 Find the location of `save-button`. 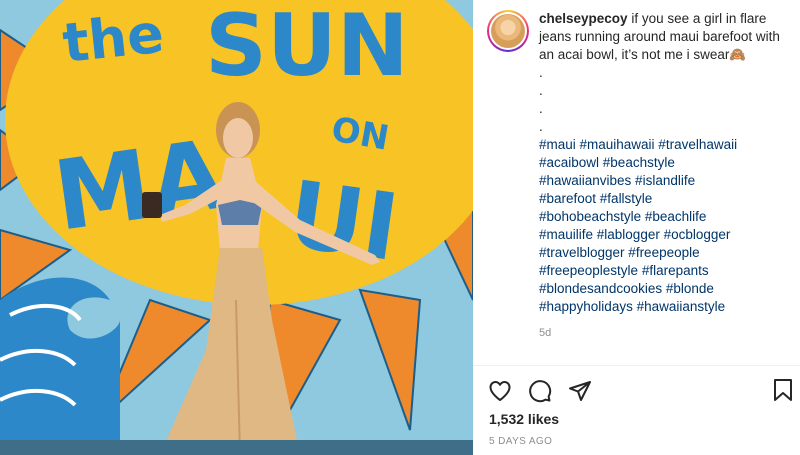

save-button is located at coordinates (783, 390).